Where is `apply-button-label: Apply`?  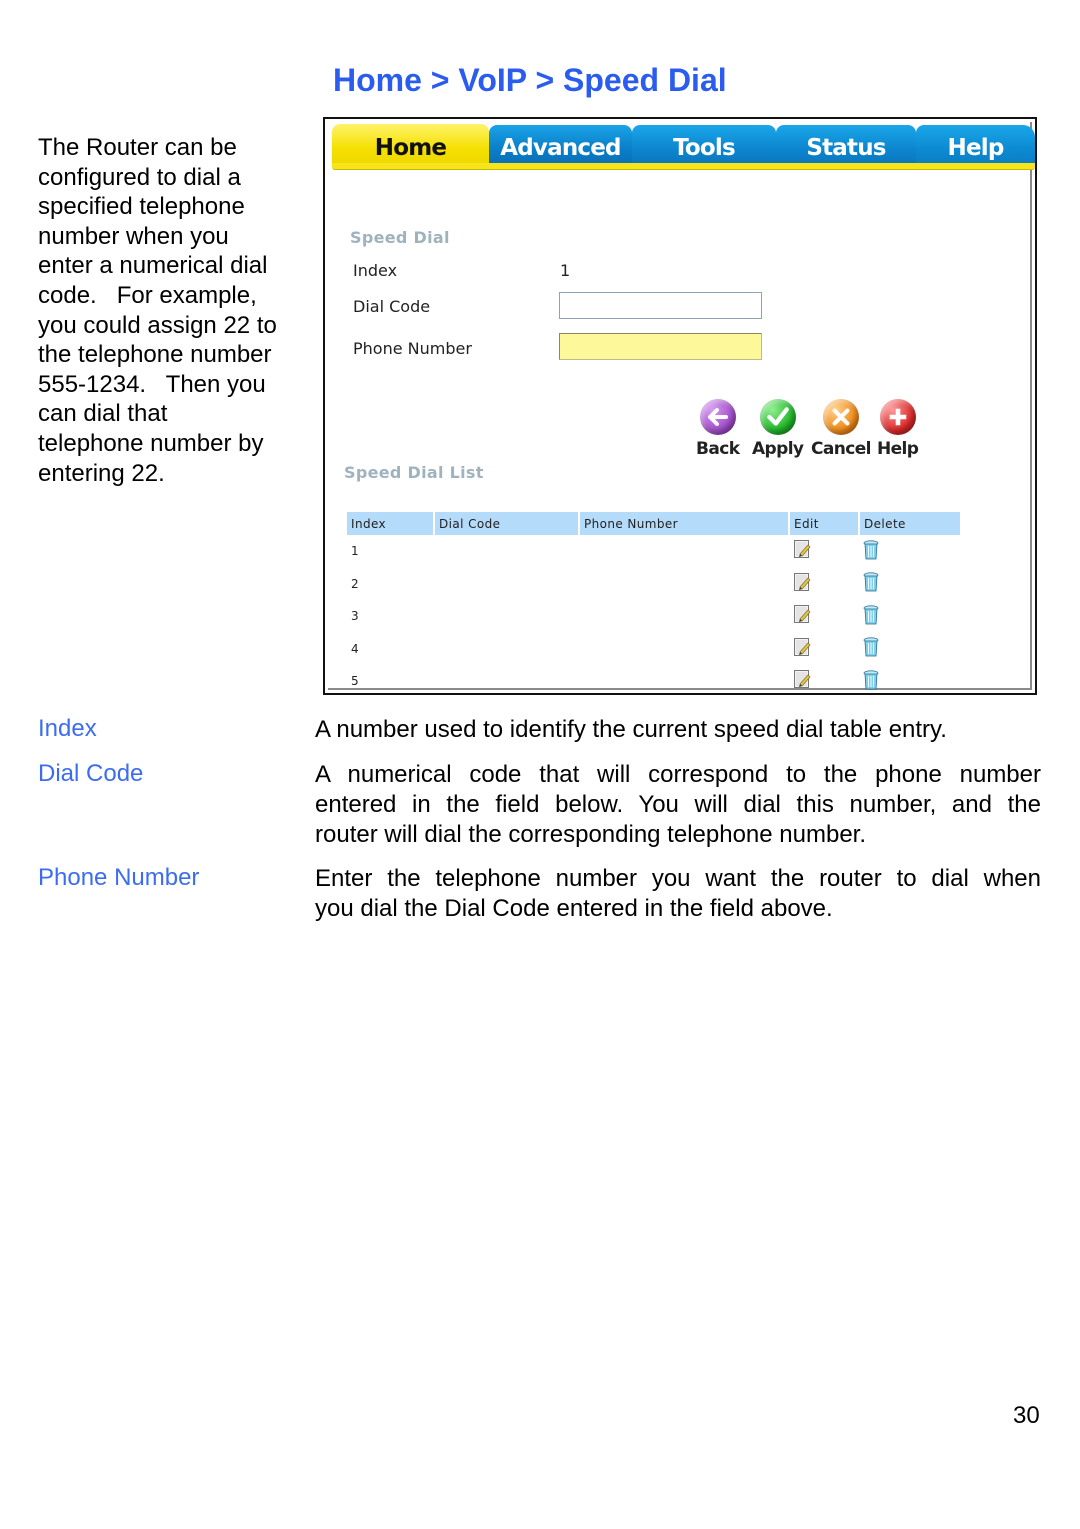
apply-button-label: Apply is located at coordinates (778, 449).